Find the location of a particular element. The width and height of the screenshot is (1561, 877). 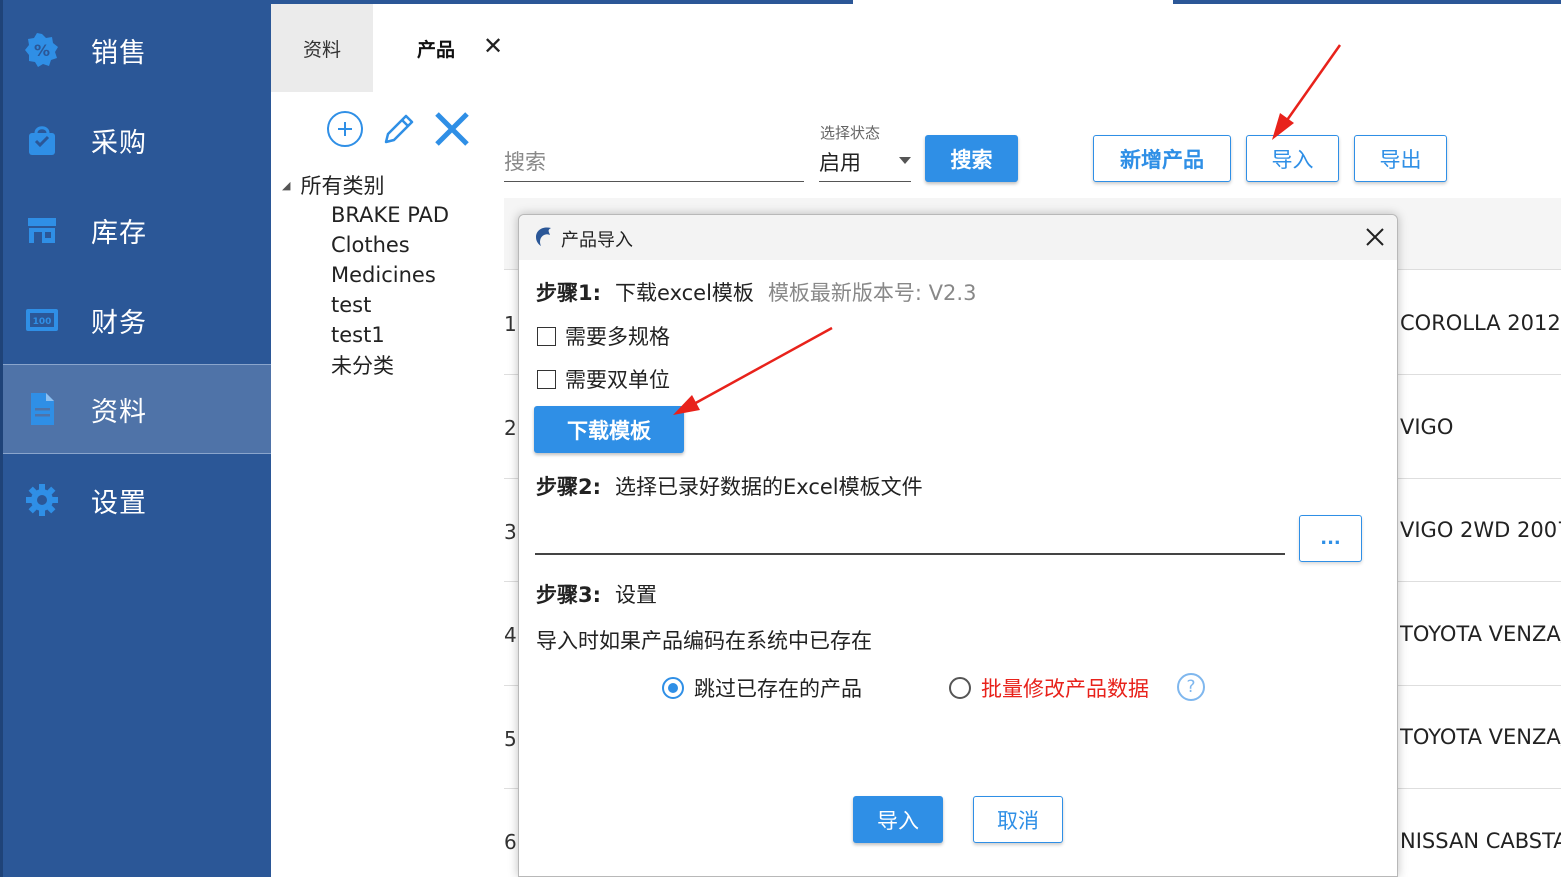

sidebar-item-sales: % 销售 is located at coordinates (137, 50).